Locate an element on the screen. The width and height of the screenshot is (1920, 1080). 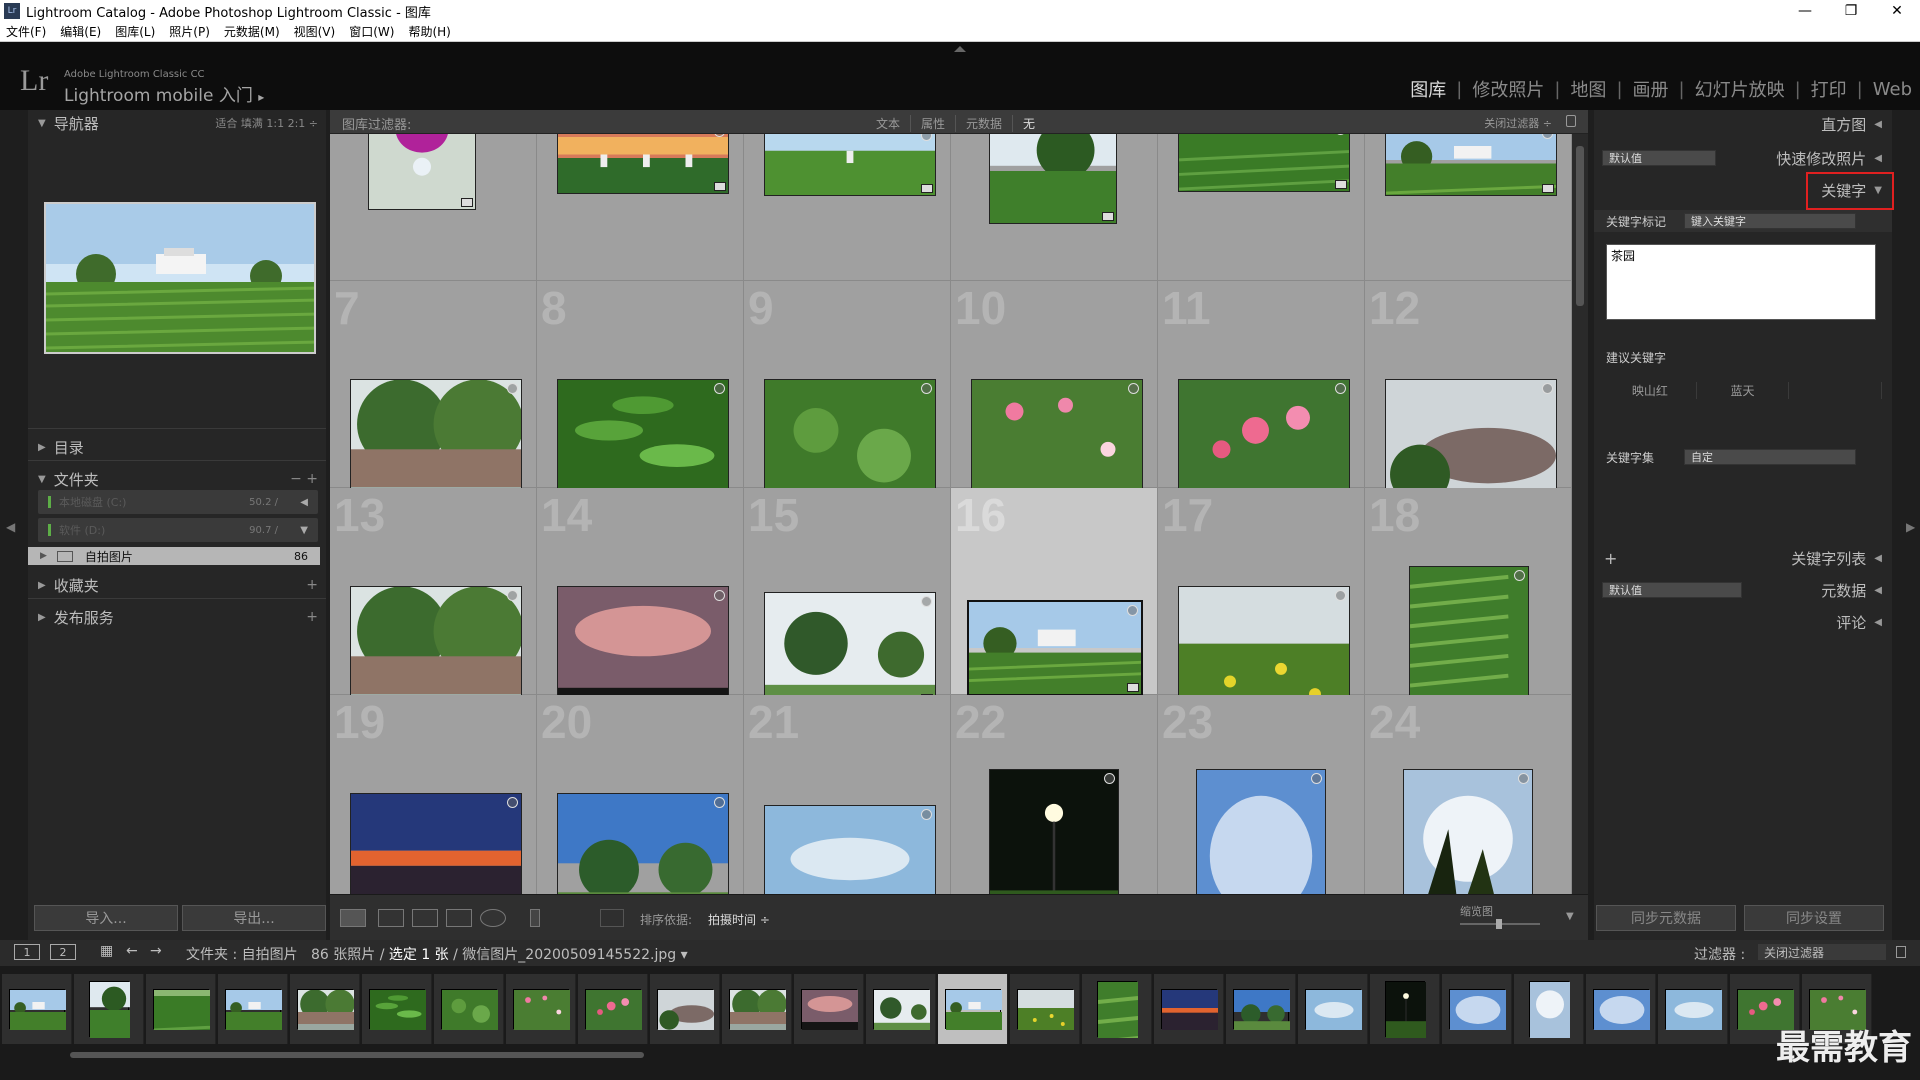
publish-header: ▶ 发布服务 + is located at coordinates (177, 617).